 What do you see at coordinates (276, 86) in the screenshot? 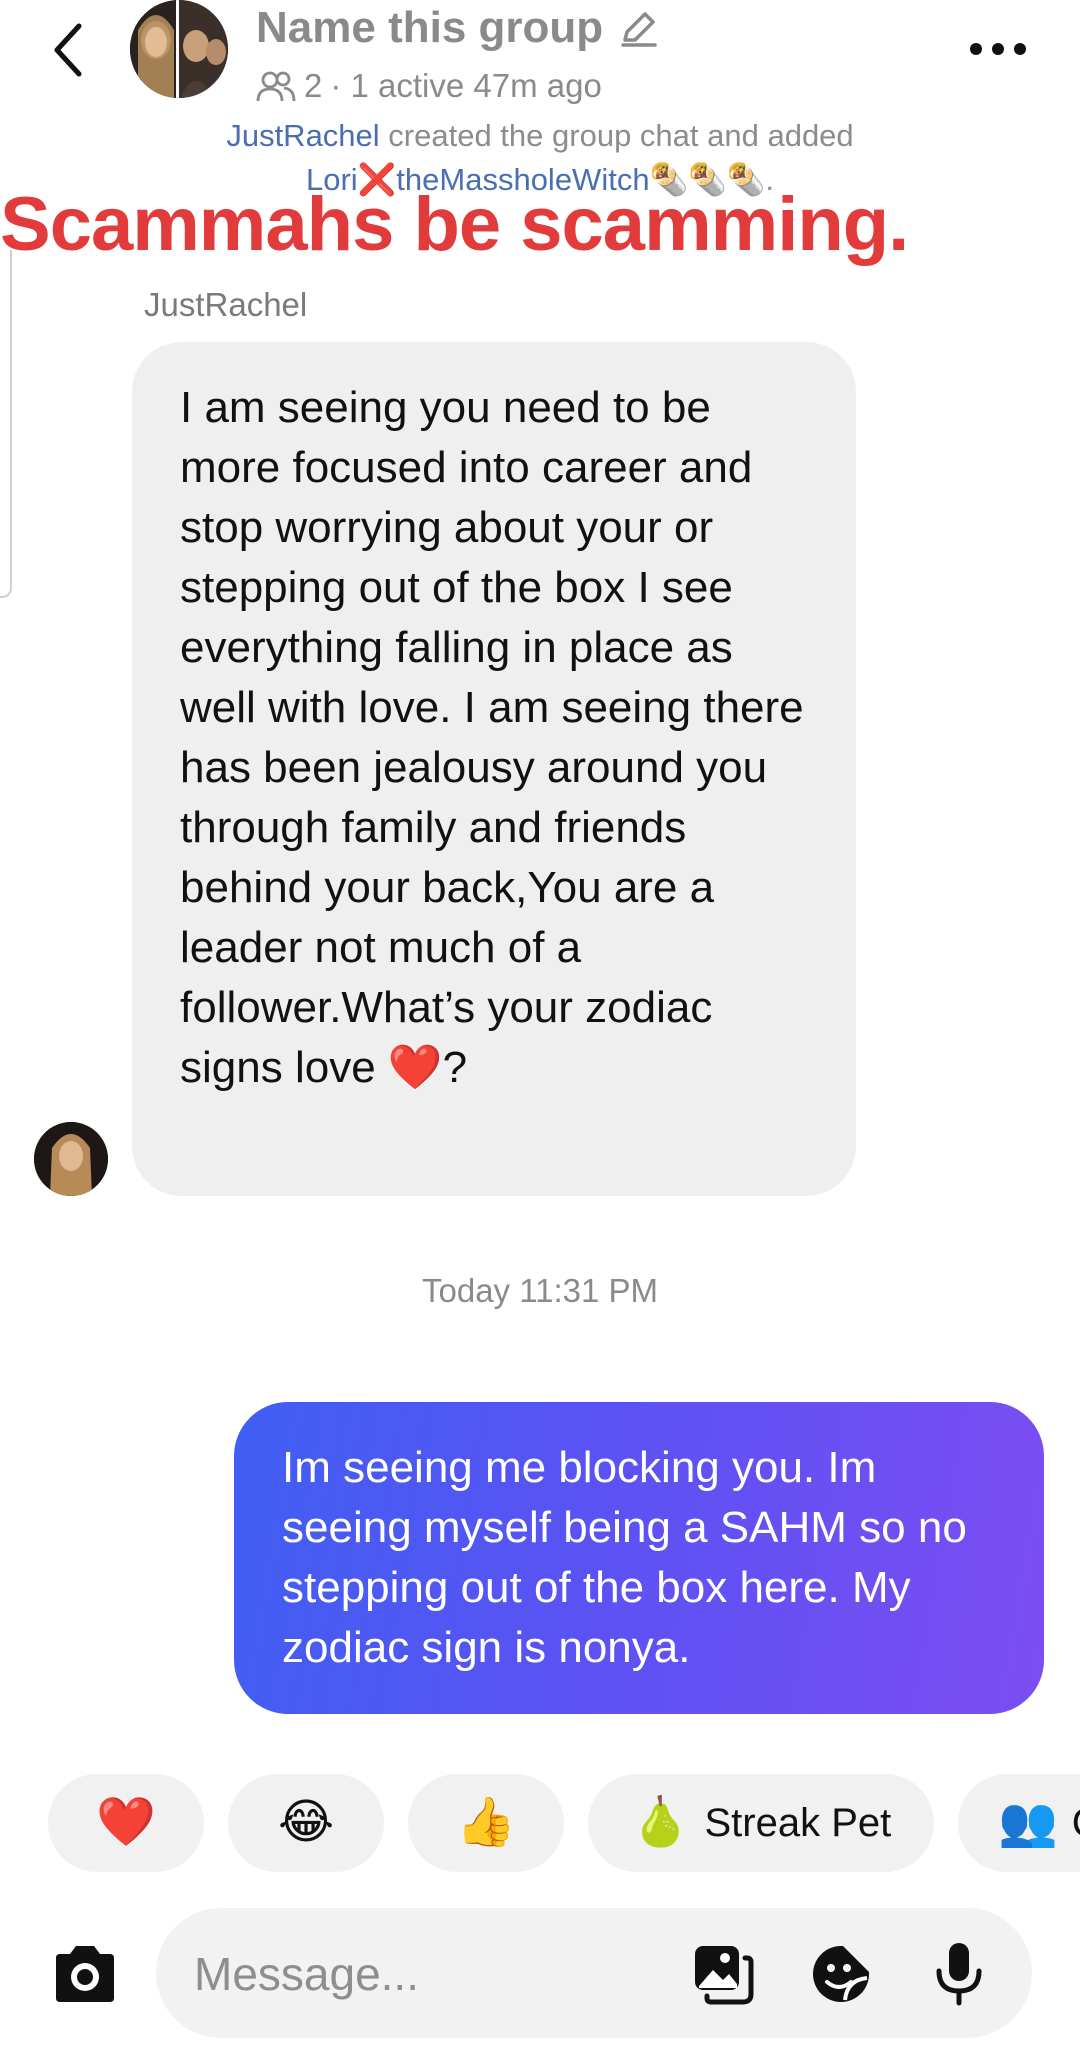
I see `people-icon` at bounding box center [276, 86].